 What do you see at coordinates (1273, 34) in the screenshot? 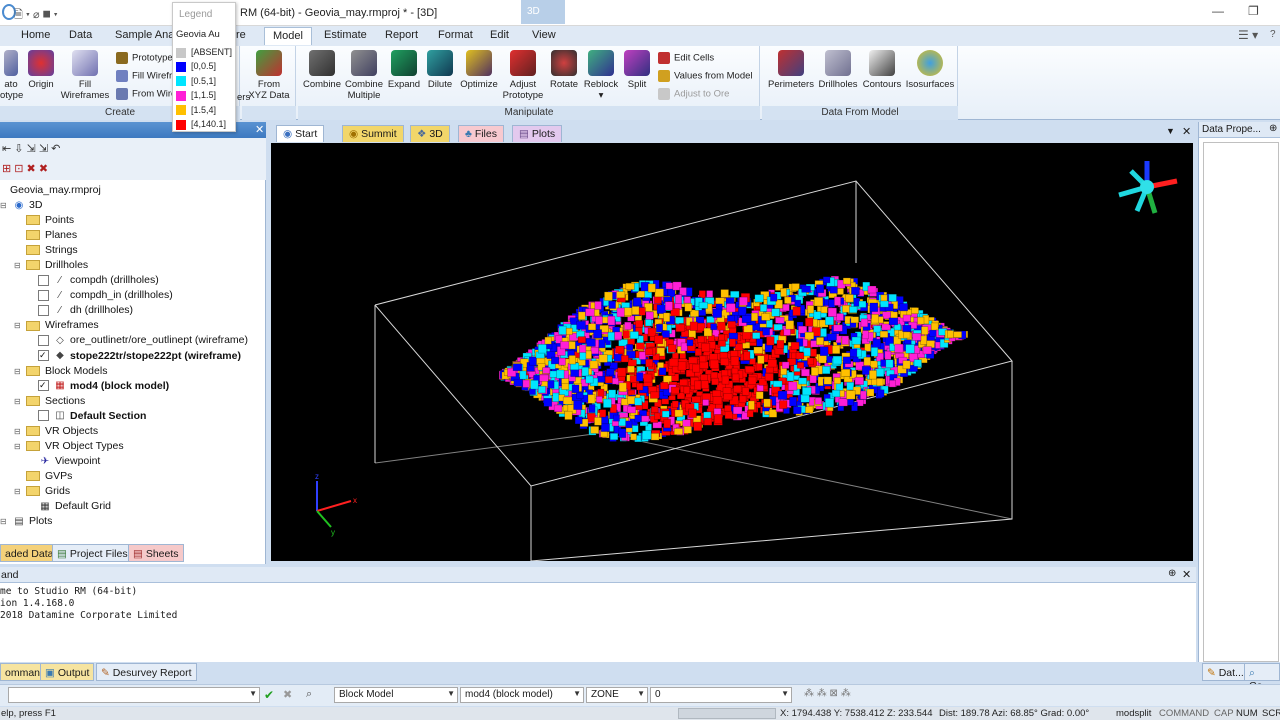
I see `help-icon: ?` at bounding box center [1273, 34].